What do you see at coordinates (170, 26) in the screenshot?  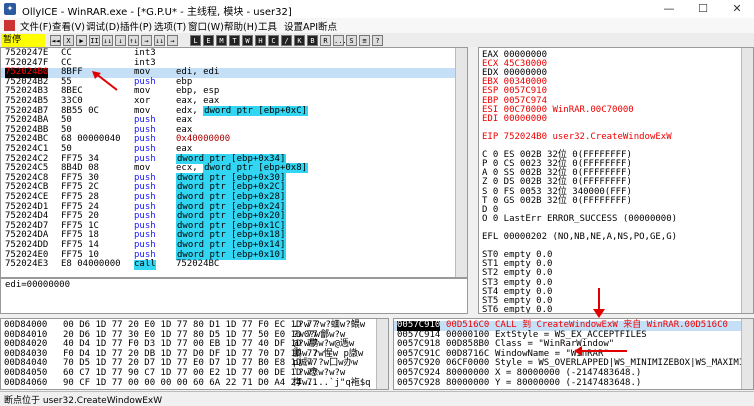 I see `menu-options: 选项(T)` at bounding box center [170, 26].